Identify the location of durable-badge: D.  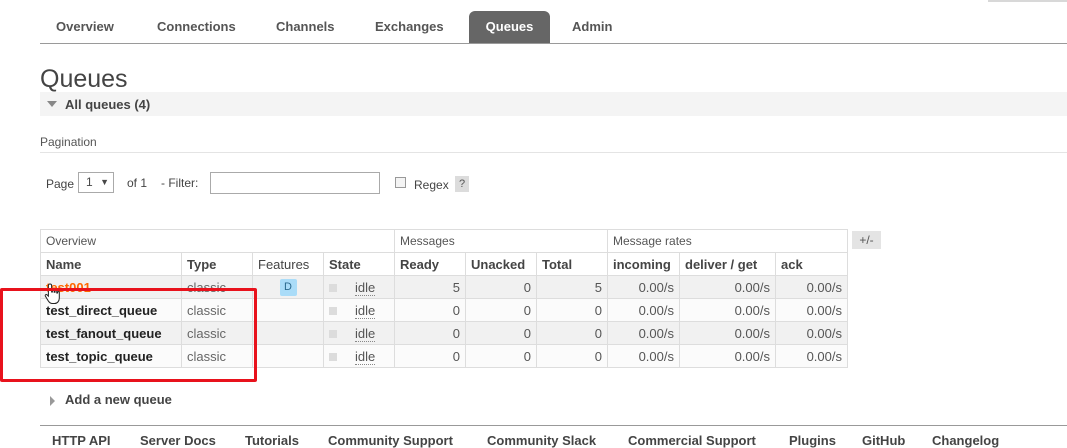
(288, 287).